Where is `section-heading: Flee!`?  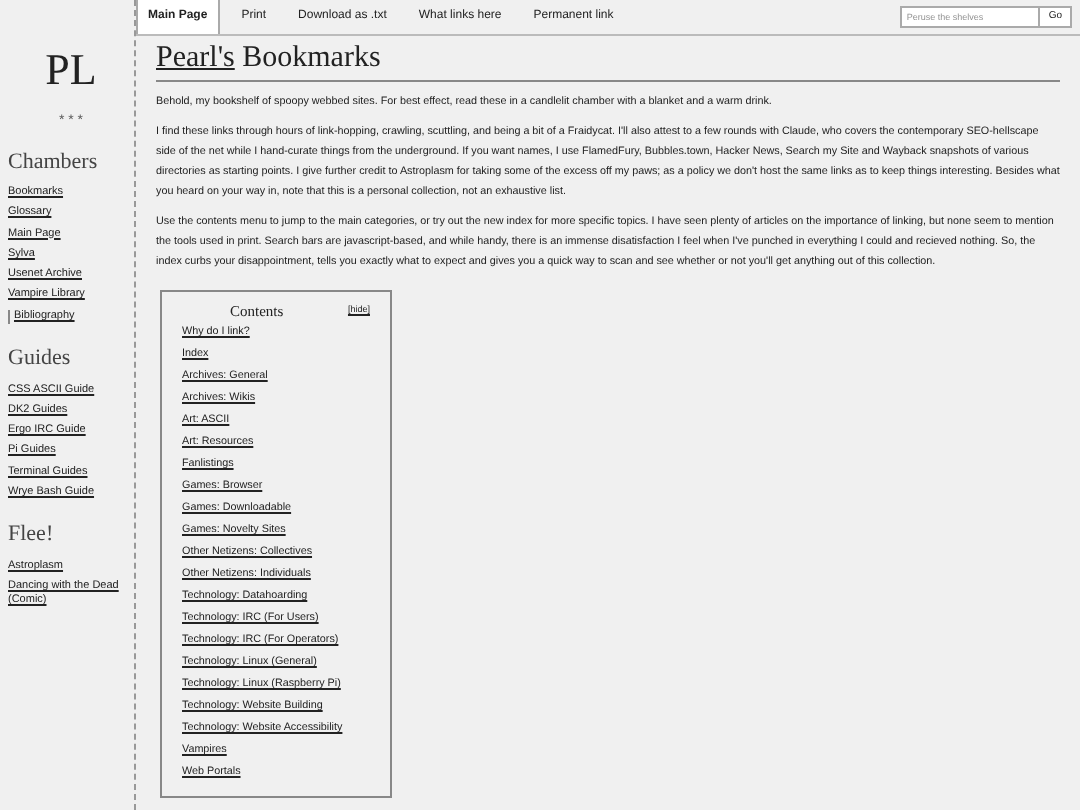
section-heading: Flee! is located at coordinates (32, 535).